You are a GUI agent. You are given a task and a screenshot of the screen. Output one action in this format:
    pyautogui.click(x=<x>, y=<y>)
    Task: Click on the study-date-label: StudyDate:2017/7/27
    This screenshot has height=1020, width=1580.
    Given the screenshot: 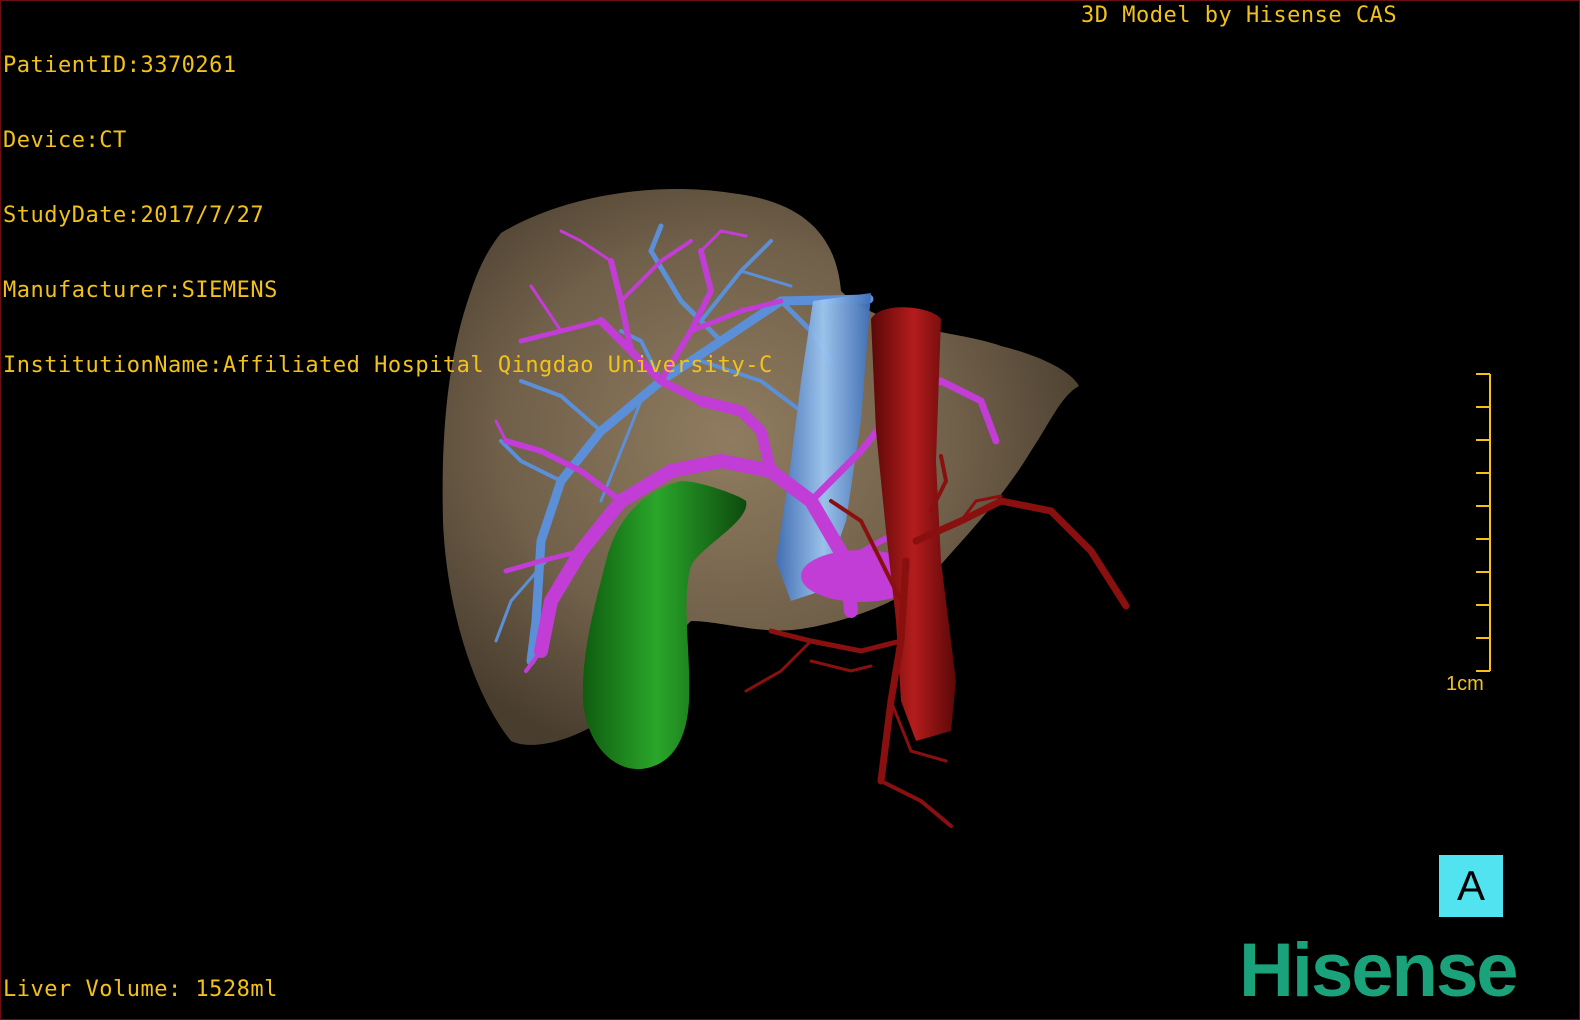 What is the action you would take?
    pyautogui.click(x=134, y=215)
    